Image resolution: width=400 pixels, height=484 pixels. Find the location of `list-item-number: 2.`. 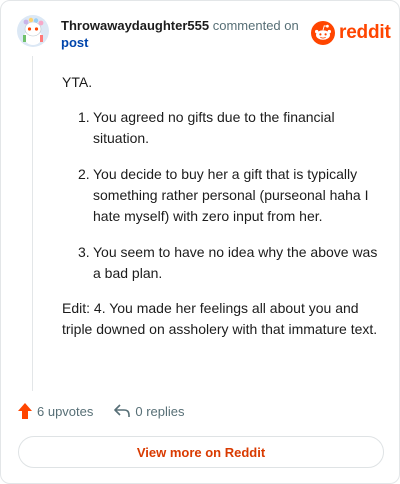

list-item-number: 2. is located at coordinates (84, 174).